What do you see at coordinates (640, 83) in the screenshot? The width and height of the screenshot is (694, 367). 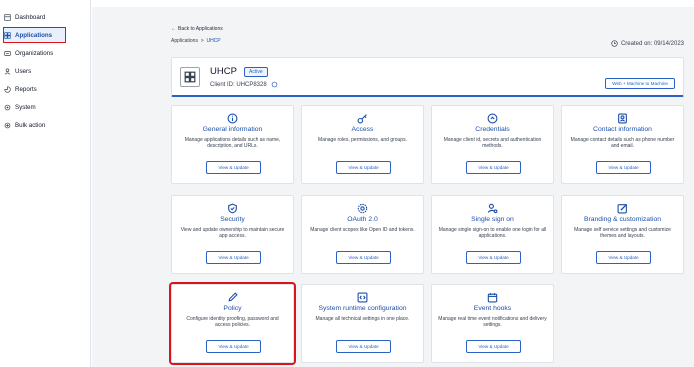 I see `app-type-button: Web + Machine to Machine` at bounding box center [640, 83].